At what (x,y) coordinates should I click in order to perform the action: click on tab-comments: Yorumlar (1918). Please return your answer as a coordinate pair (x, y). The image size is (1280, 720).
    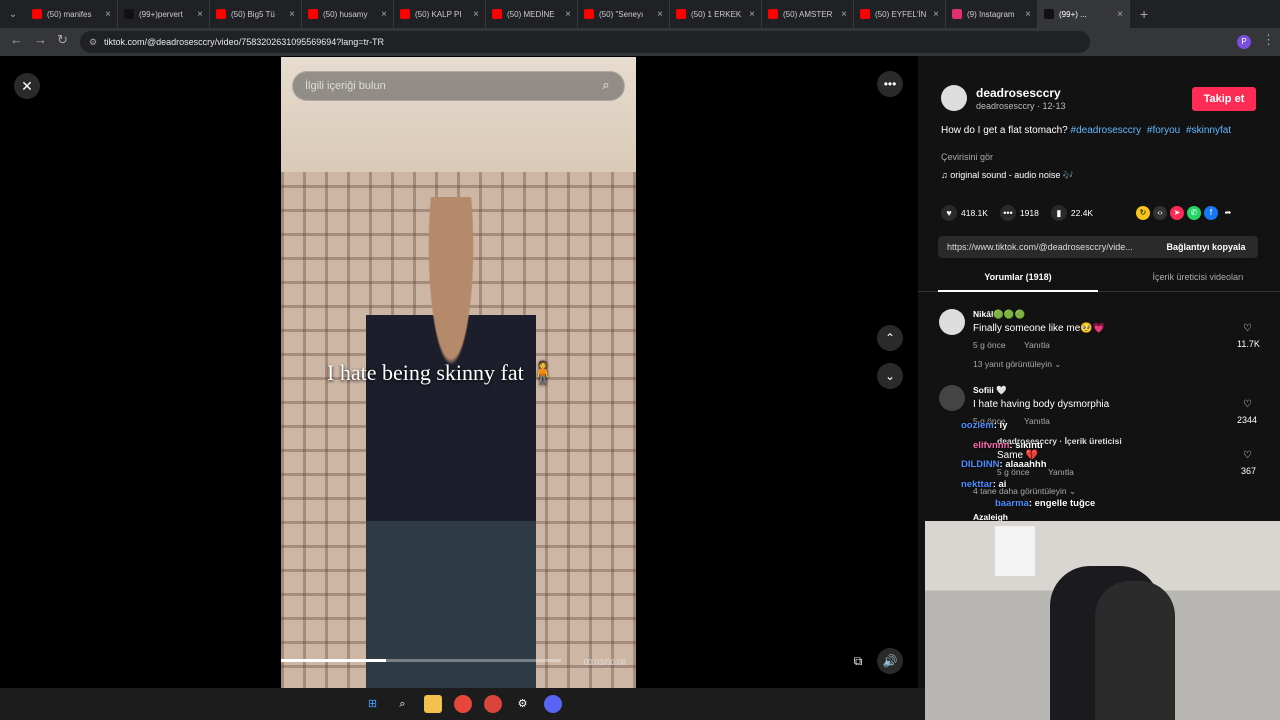
    Looking at the image, I should click on (1018, 282).